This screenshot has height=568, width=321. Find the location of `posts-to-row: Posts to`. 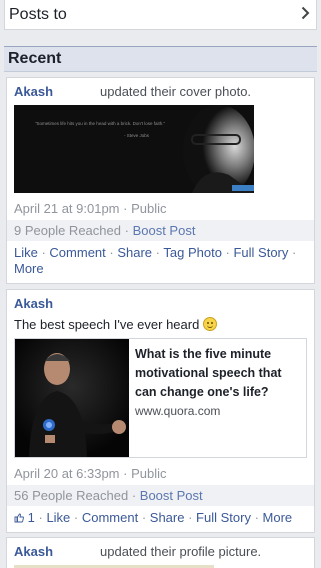

posts-to-row: Posts to is located at coordinates (160, 15).